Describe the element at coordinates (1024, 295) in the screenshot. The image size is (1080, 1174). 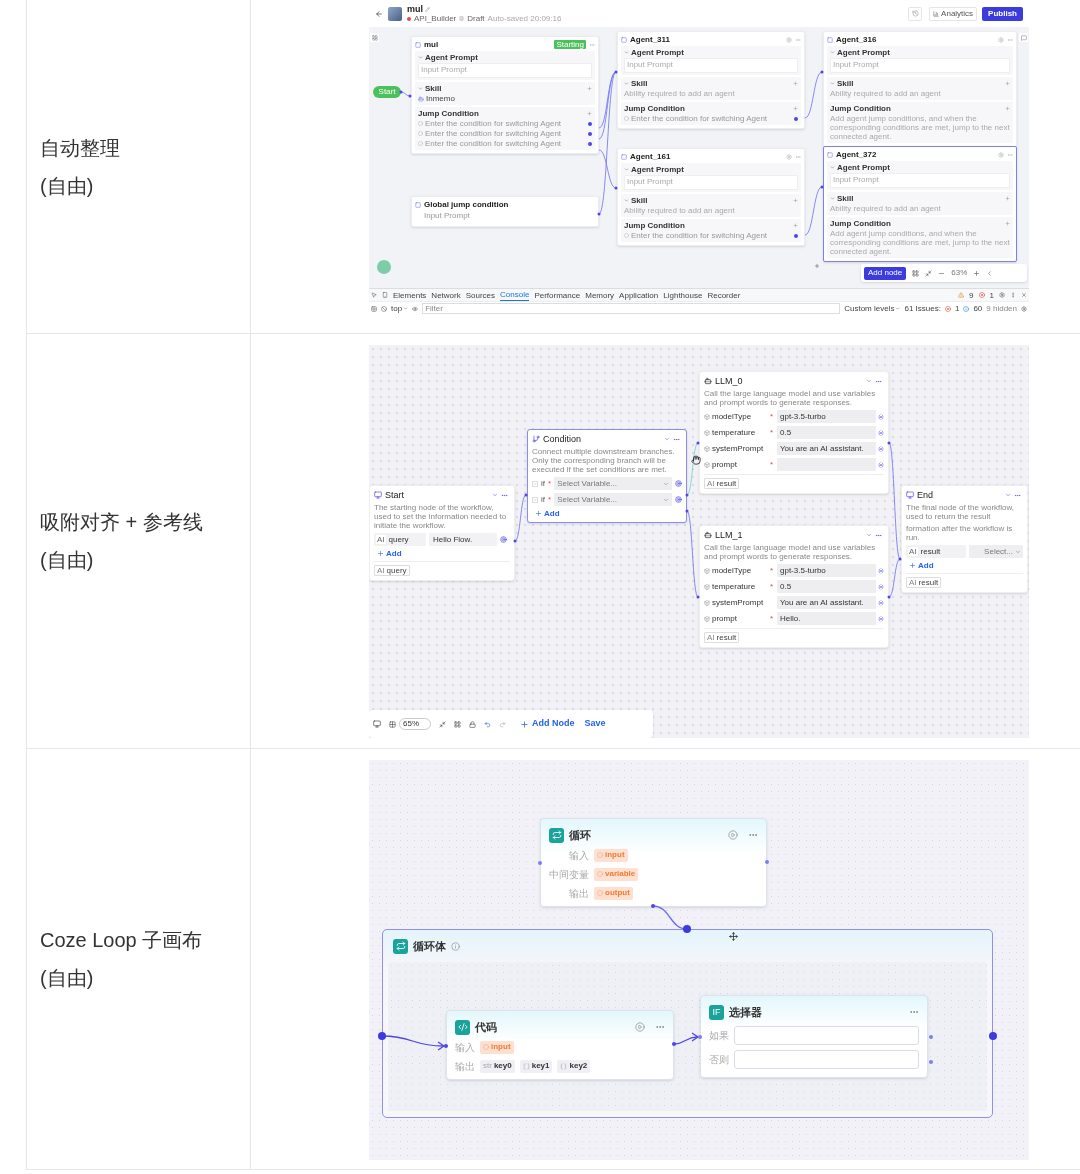
I see `close-icon` at that location.